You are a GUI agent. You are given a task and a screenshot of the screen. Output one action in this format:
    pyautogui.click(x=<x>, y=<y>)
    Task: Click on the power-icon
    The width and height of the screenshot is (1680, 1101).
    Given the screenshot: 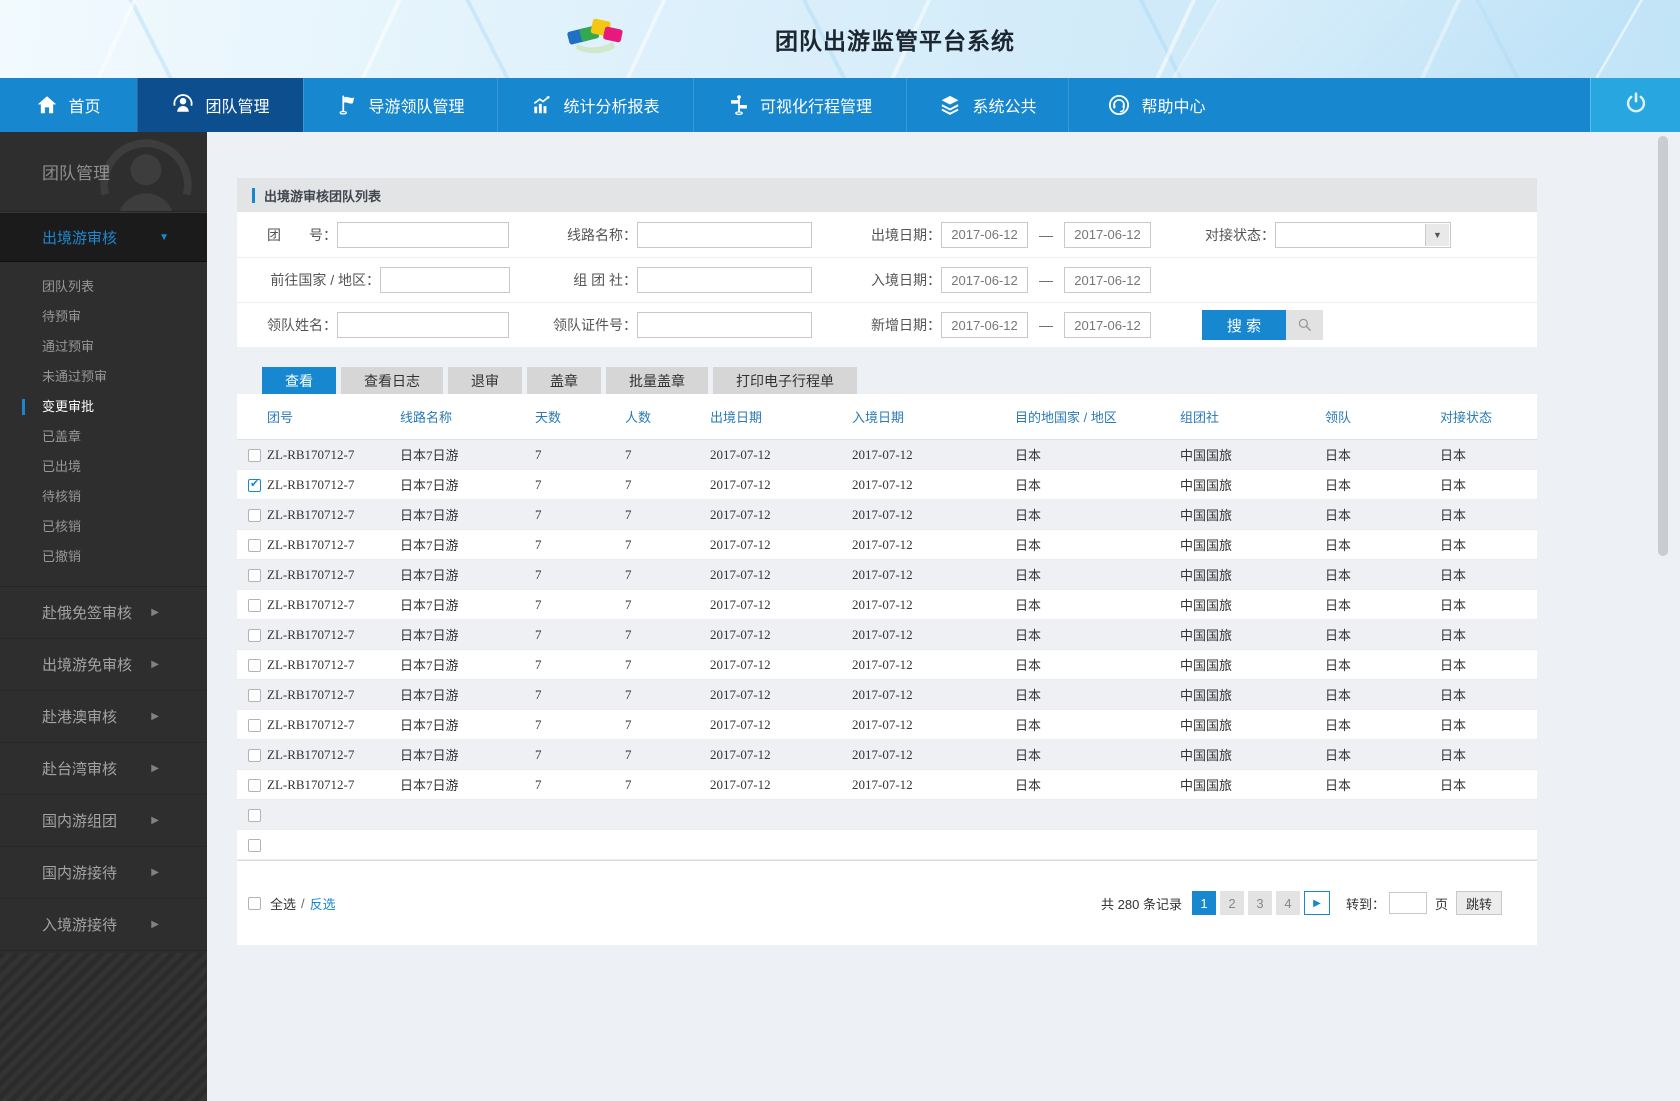 What is the action you would take?
    pyautogui.click(x=1636, y=105)
    